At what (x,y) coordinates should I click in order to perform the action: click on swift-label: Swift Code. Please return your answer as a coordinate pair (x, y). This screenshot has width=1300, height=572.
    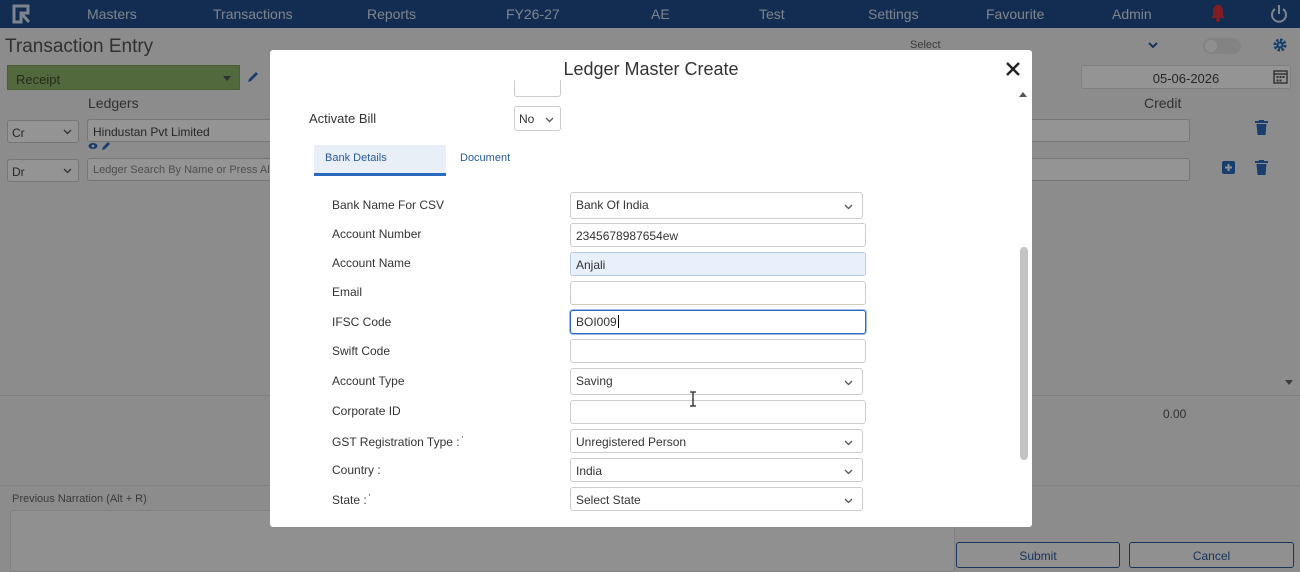
    Looking at the image, I should click on (361, 351).